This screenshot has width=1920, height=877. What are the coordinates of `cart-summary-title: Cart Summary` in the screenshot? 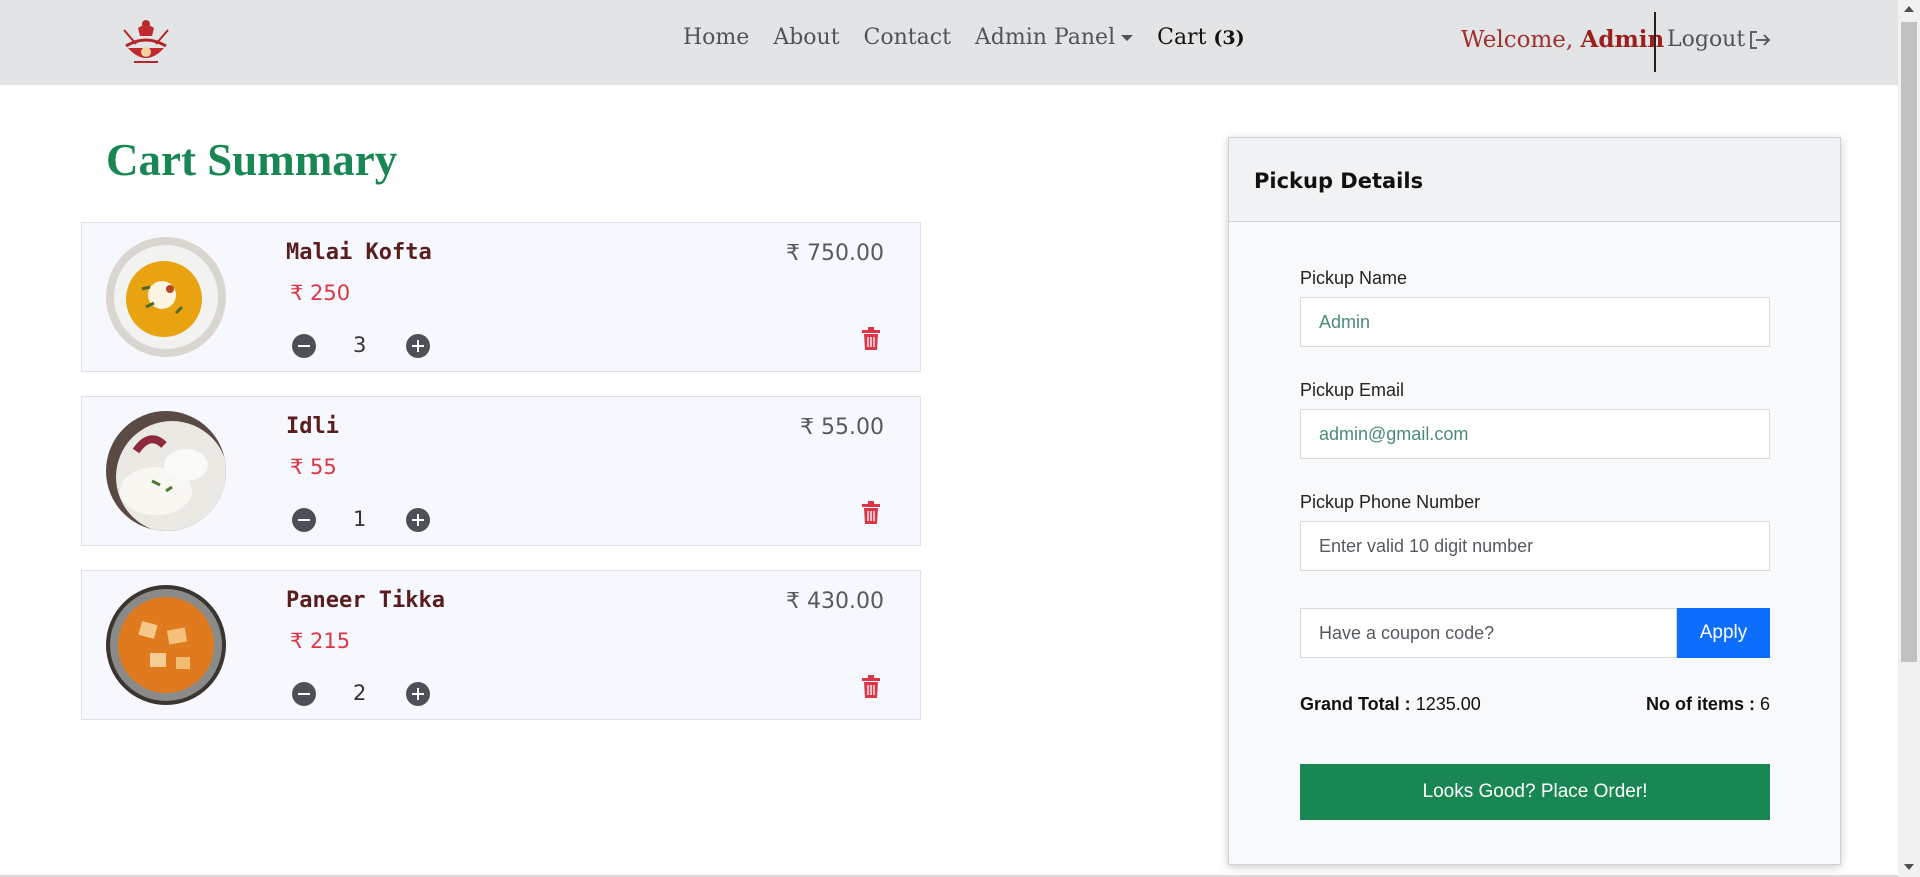 It's located at (252, 160).